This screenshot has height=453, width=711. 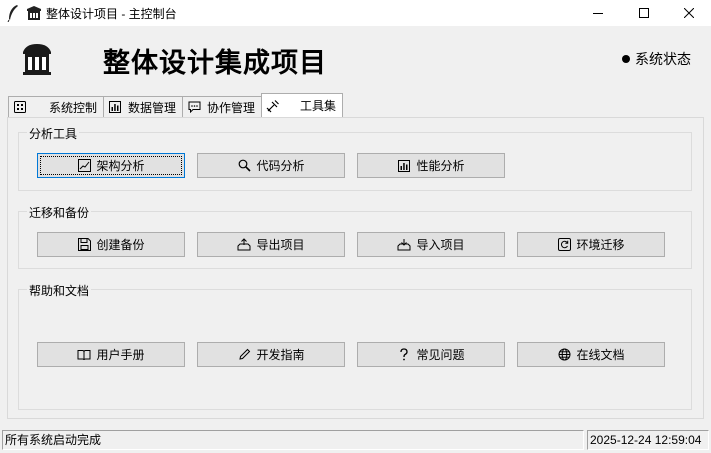 I want to click on floppy-icon, so click(x=84, y=245).